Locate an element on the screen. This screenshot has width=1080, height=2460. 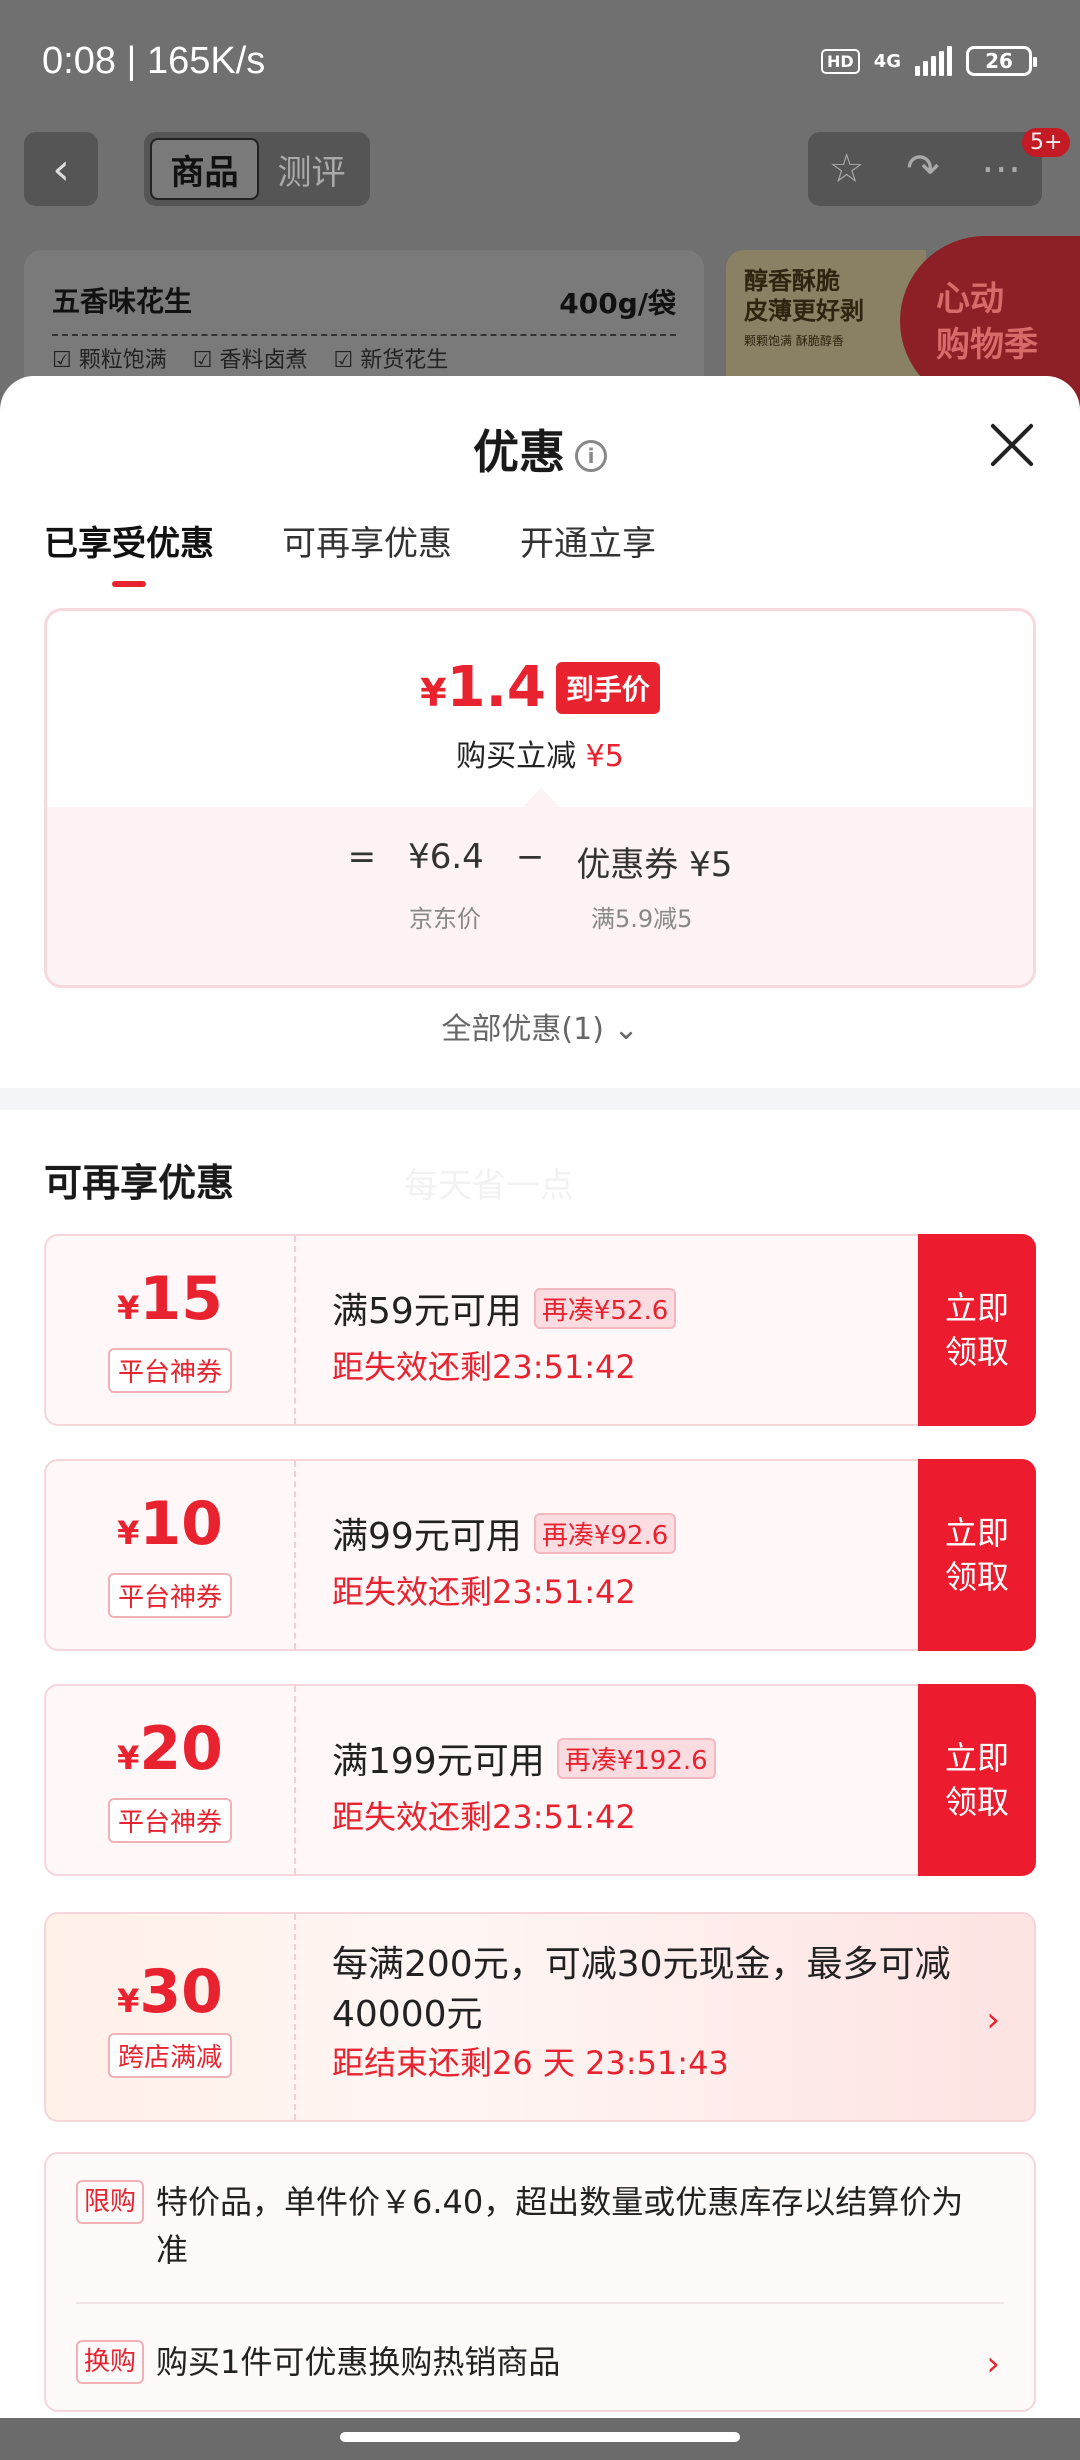
cross-store-tag: 跨店满减 is located at coordinates (169, 2055).